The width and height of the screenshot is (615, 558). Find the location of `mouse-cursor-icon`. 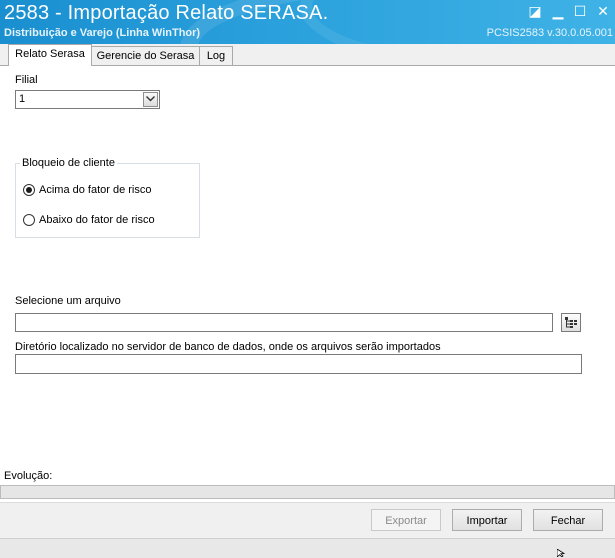

mouse-cursor-icon is located at coordinates (561, 553).